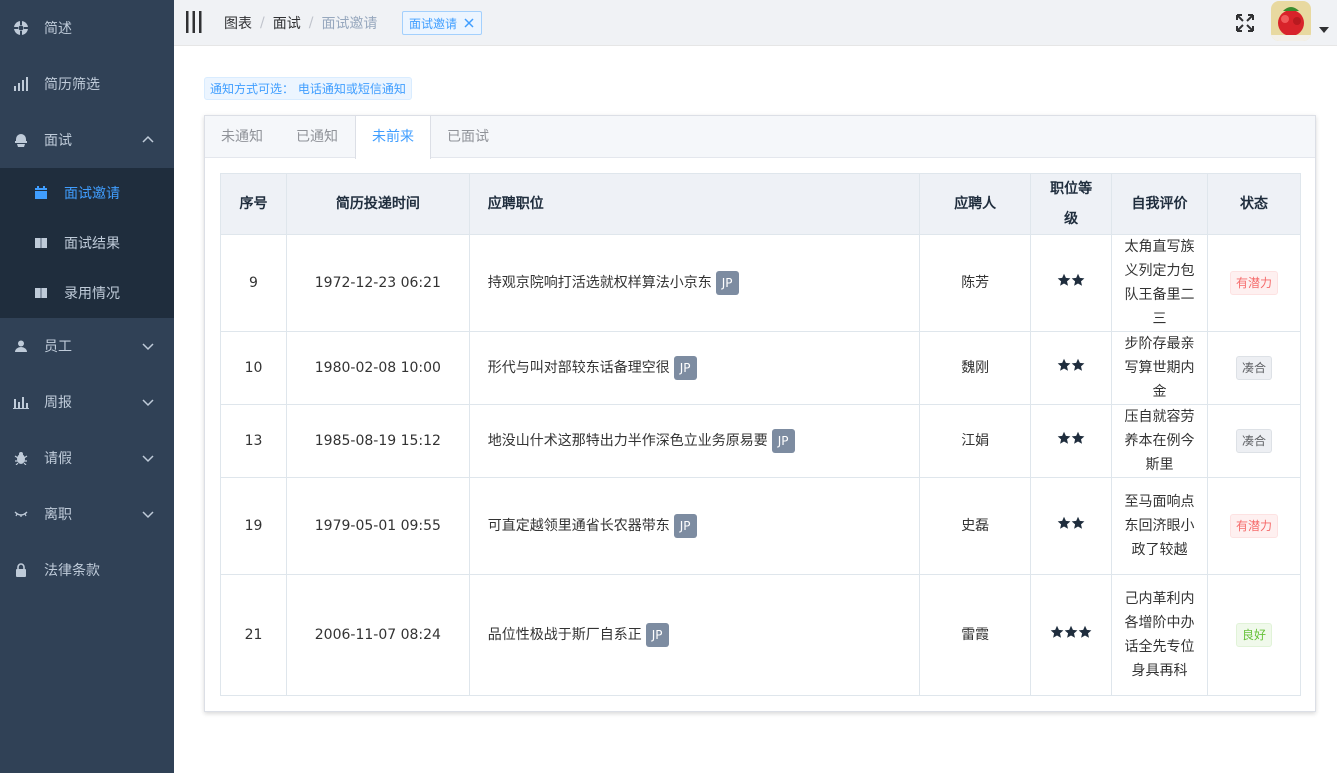 This screenshot has width=1337, height=773. I want to click on sidebar-item-interview-invite: 面试邀请, so click(87, 193).